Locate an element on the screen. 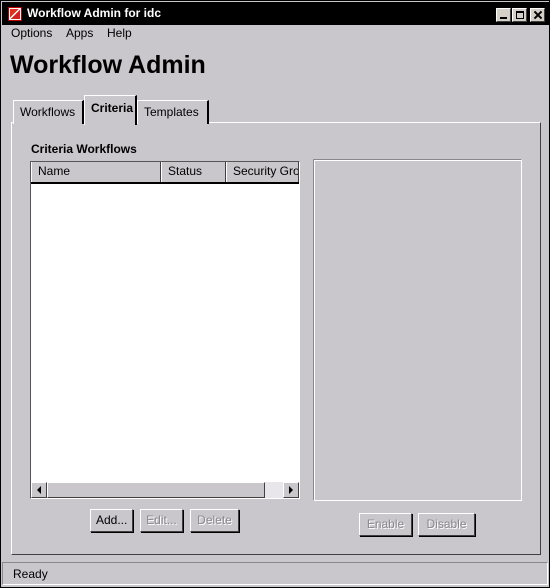  table-header: Name Status Security Gro is located at coordinates (165, 173).